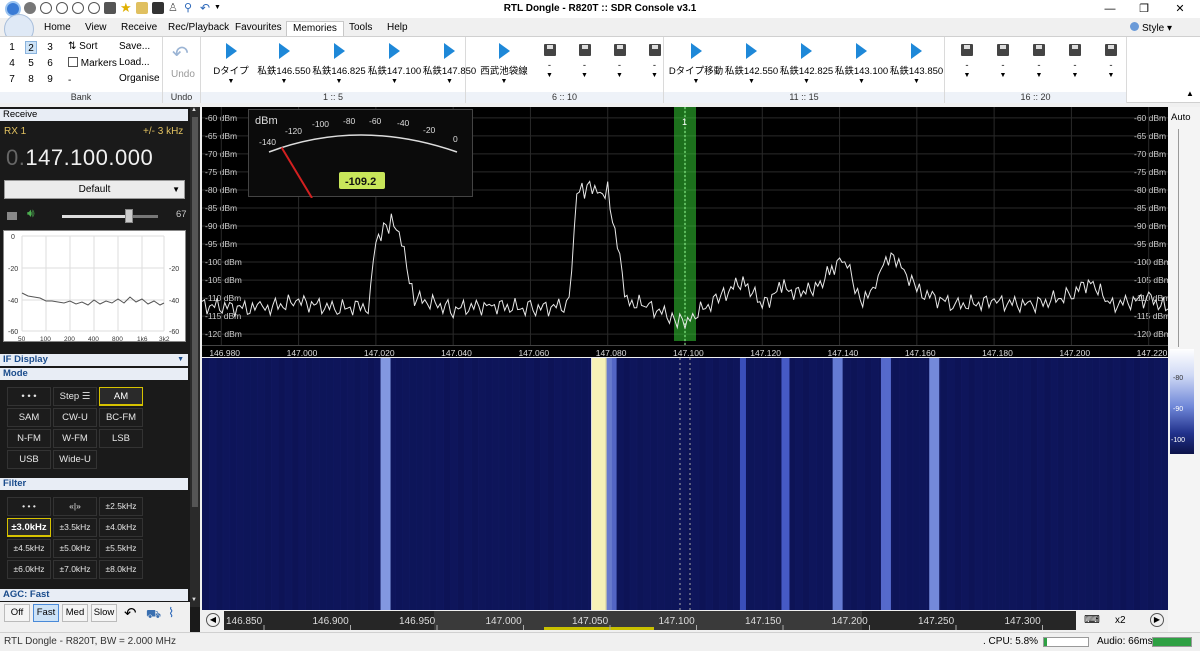 This screenshot has width=1200, height=651. I want to click on mode-button: W-FM, so click(75, 438).